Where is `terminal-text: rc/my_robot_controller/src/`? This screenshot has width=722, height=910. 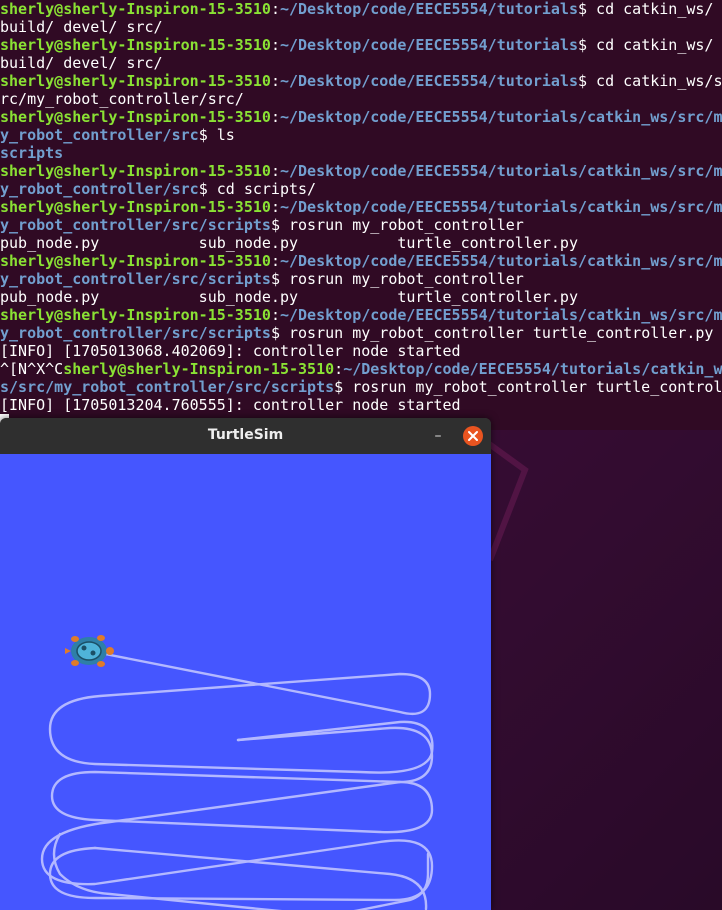
terminal-text: rc/my_robot_controller/src/ is located at coordinates (122, 99).